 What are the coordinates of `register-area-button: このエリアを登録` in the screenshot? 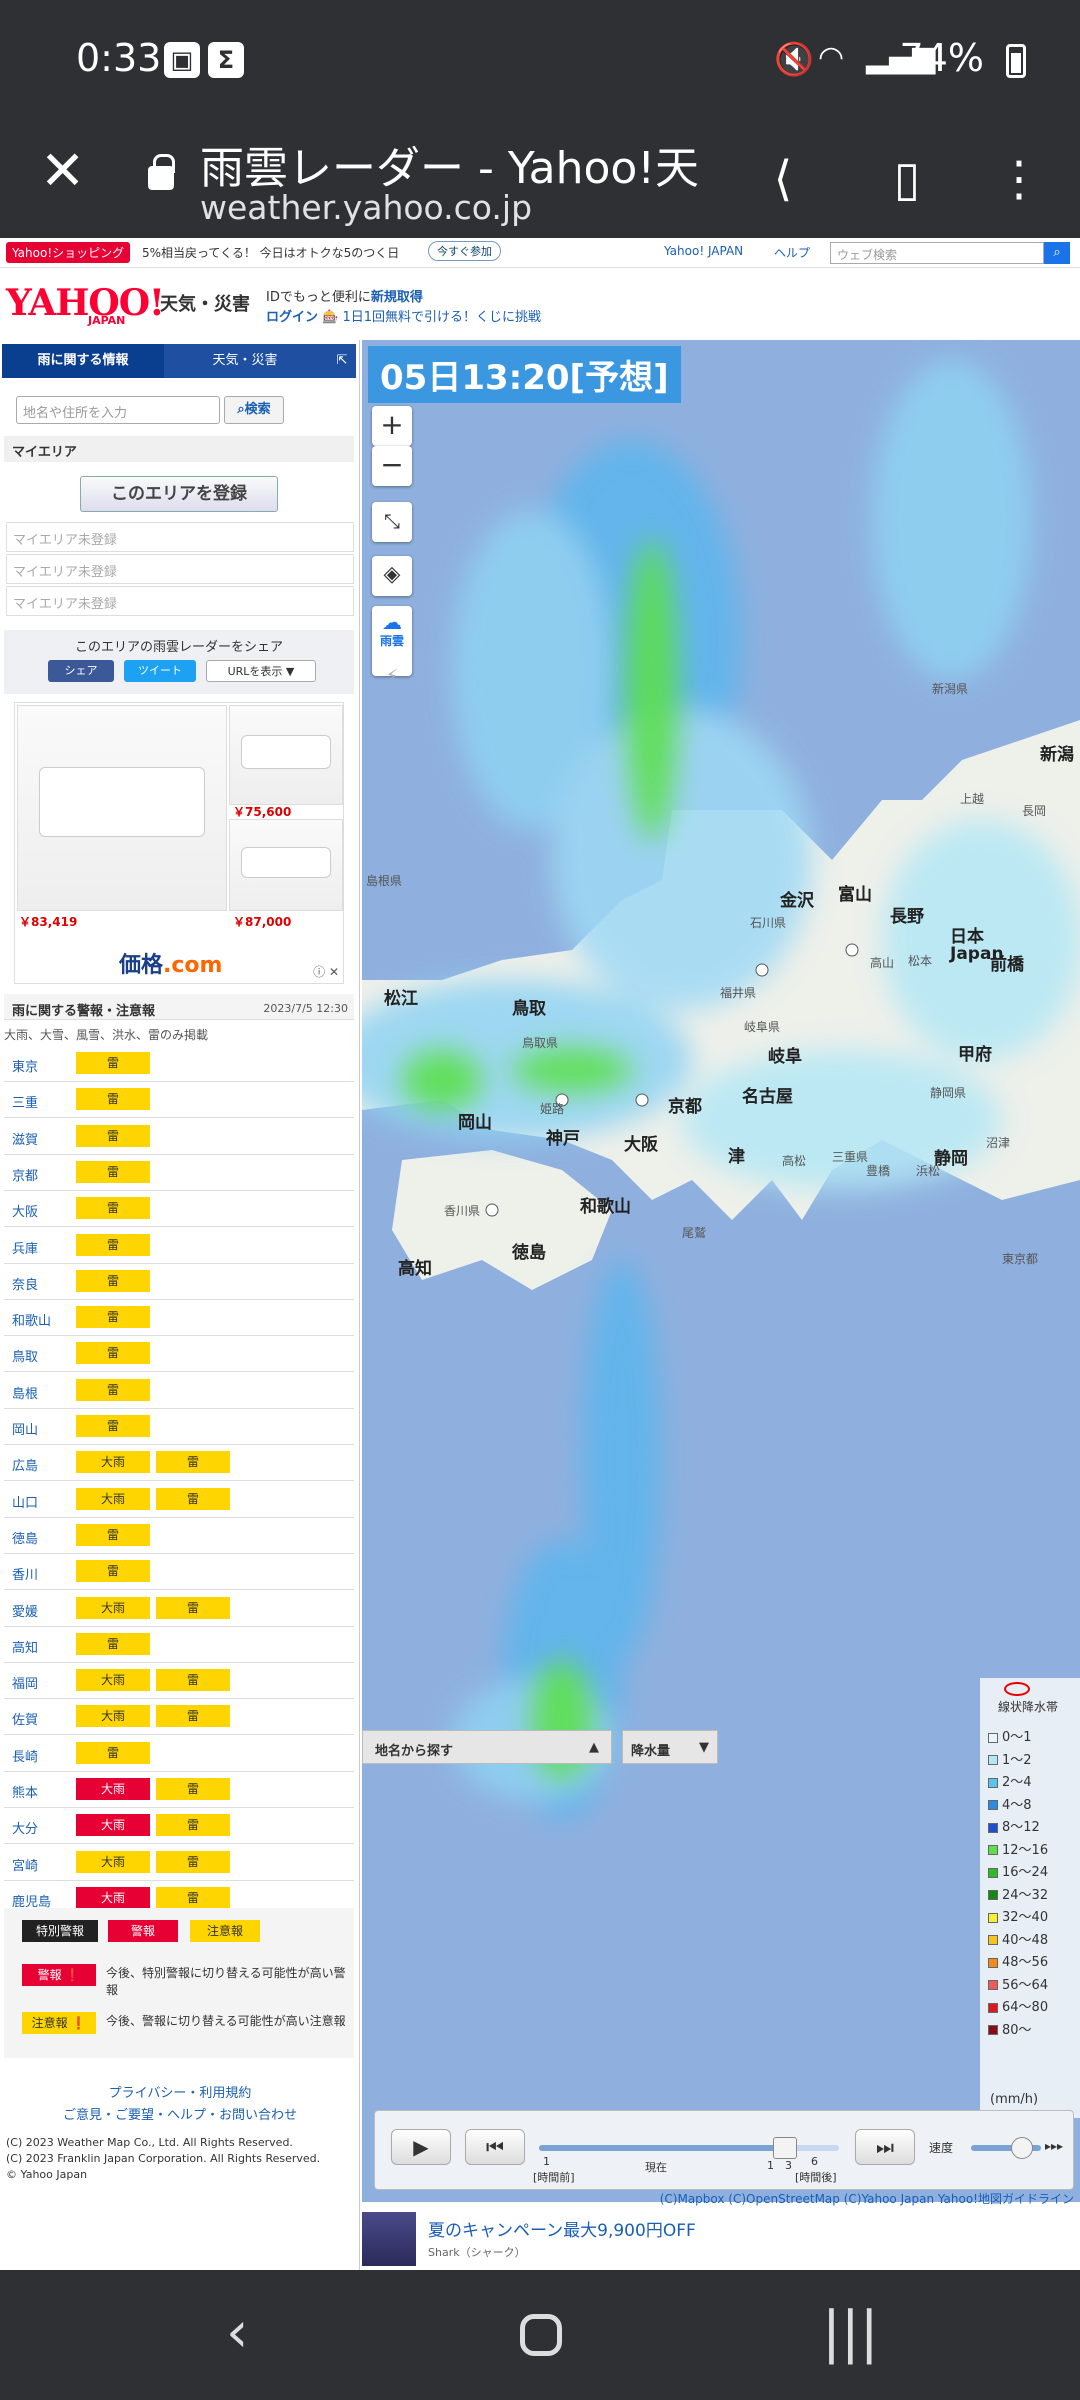 It's located at (179, 494).